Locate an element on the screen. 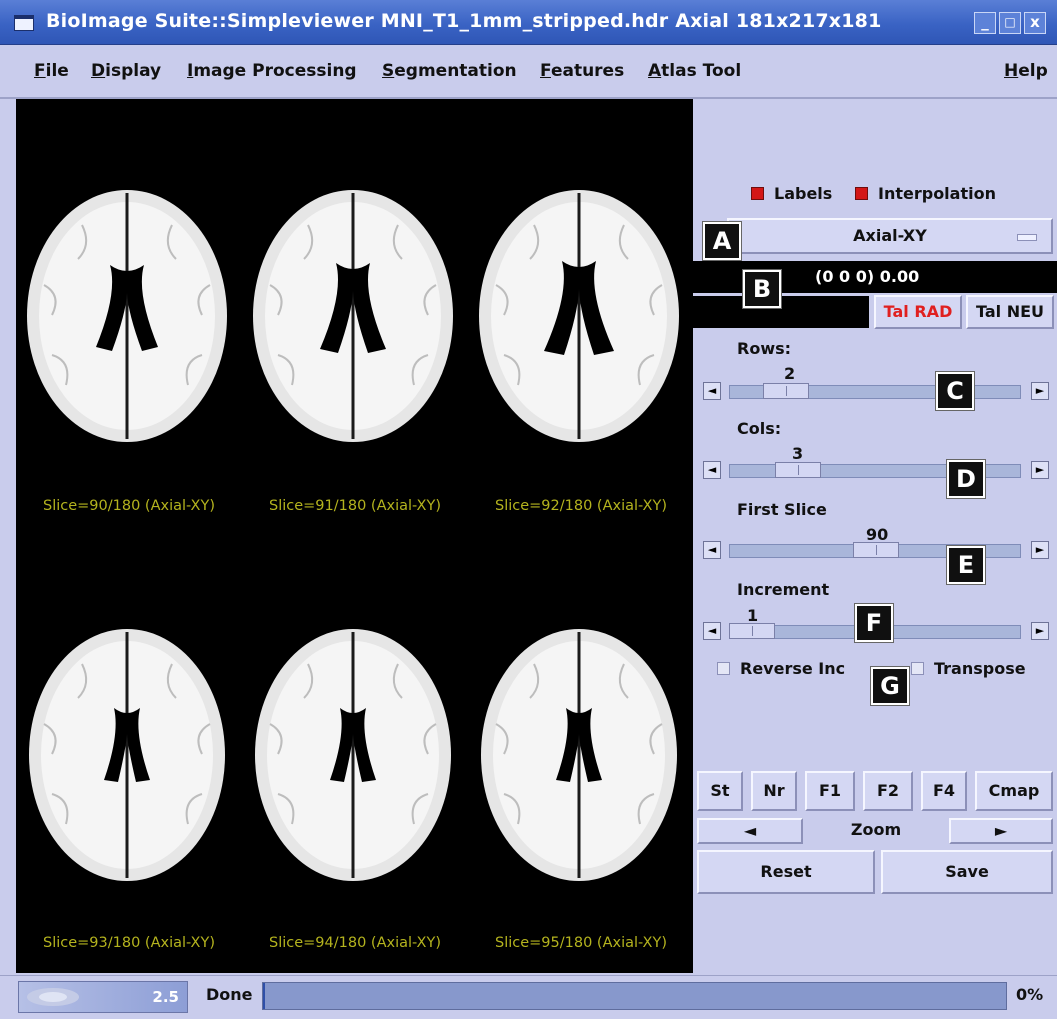 The height and width of the screenshot is (1019, 1057). rows-slider-thumb is located at coordinates (786, 391).